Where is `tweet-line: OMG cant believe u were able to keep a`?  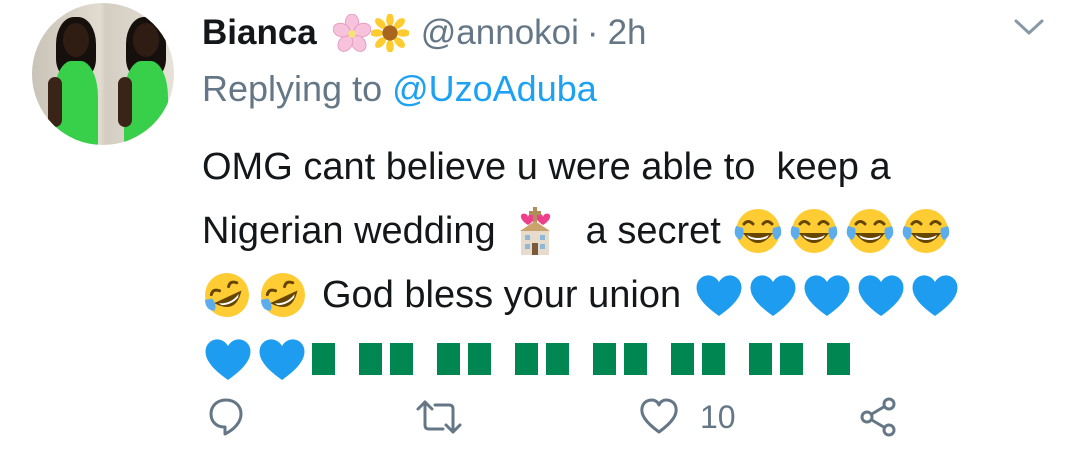
tweet-line: OMG cant believe u were able to keep a is located at coordinates (632, 167).